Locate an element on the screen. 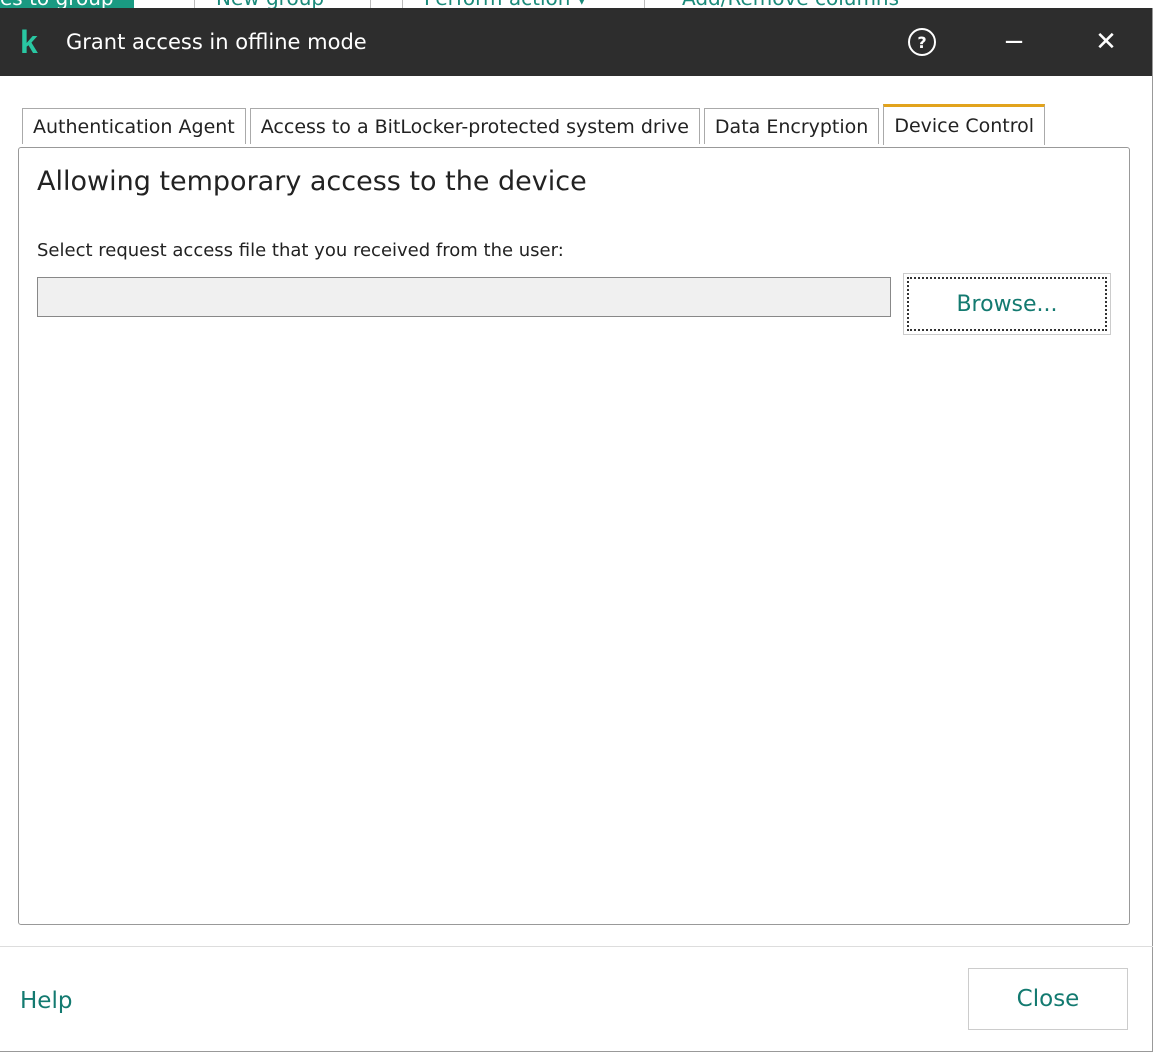  request-file-input is located at coordinates (464, 297).